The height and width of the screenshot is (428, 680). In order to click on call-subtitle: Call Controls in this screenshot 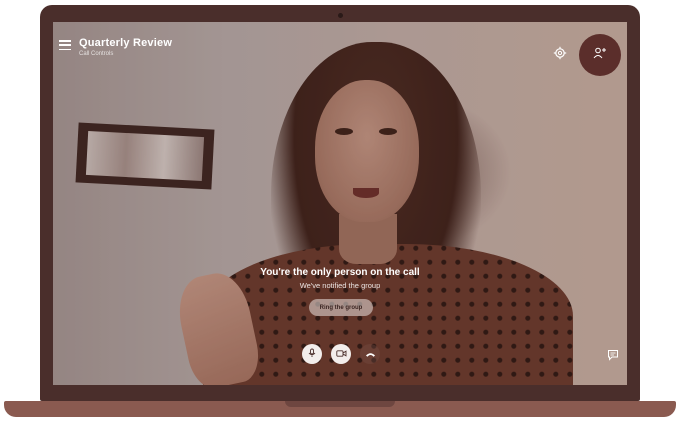, I will do `click(96, 54)`.